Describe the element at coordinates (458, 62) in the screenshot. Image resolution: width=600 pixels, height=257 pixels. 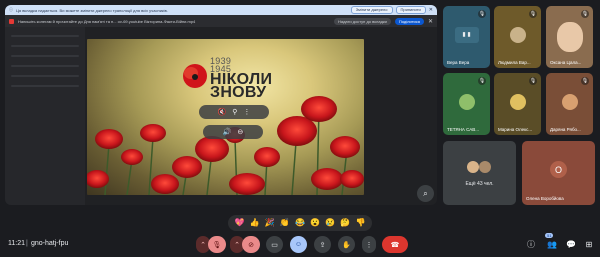
I see `participant-name: Вера Вера` at that location.